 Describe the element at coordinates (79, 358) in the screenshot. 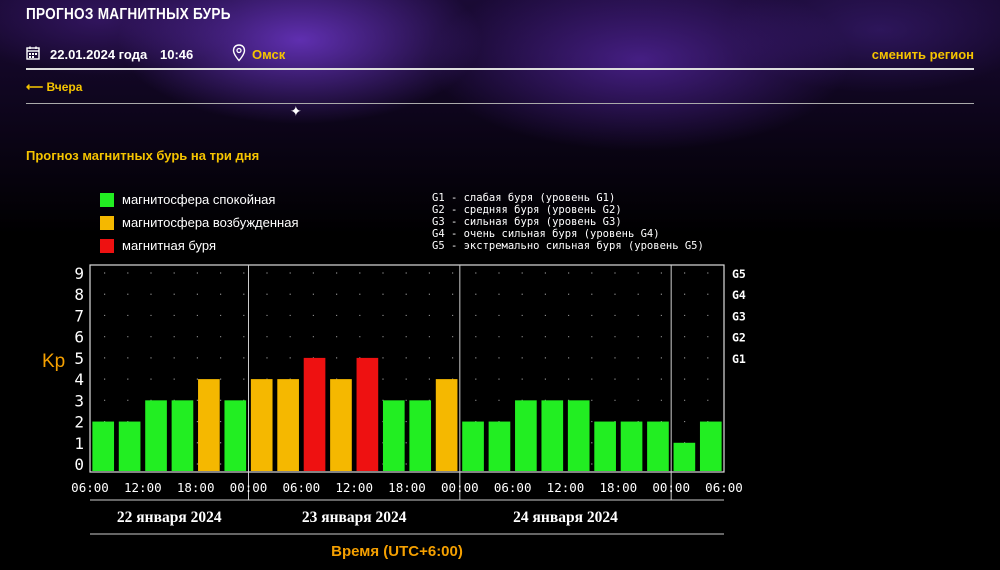

I see `y-tick-label: 5` at that location.